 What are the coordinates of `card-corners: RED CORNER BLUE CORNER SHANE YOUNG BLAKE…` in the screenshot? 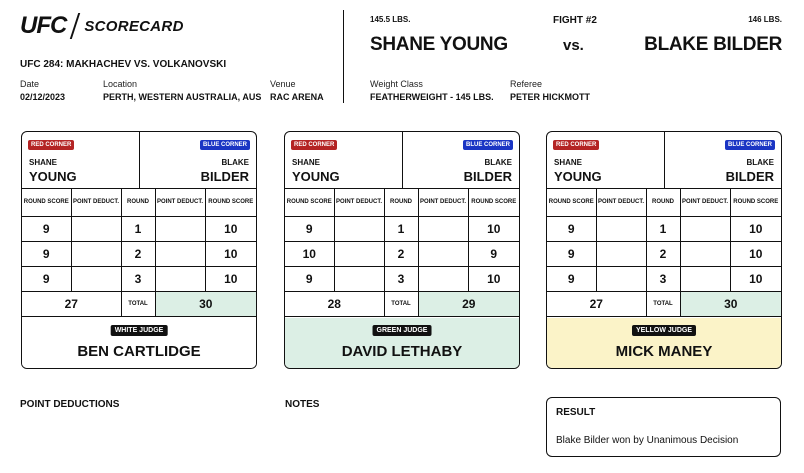 It's located at (139, 160).